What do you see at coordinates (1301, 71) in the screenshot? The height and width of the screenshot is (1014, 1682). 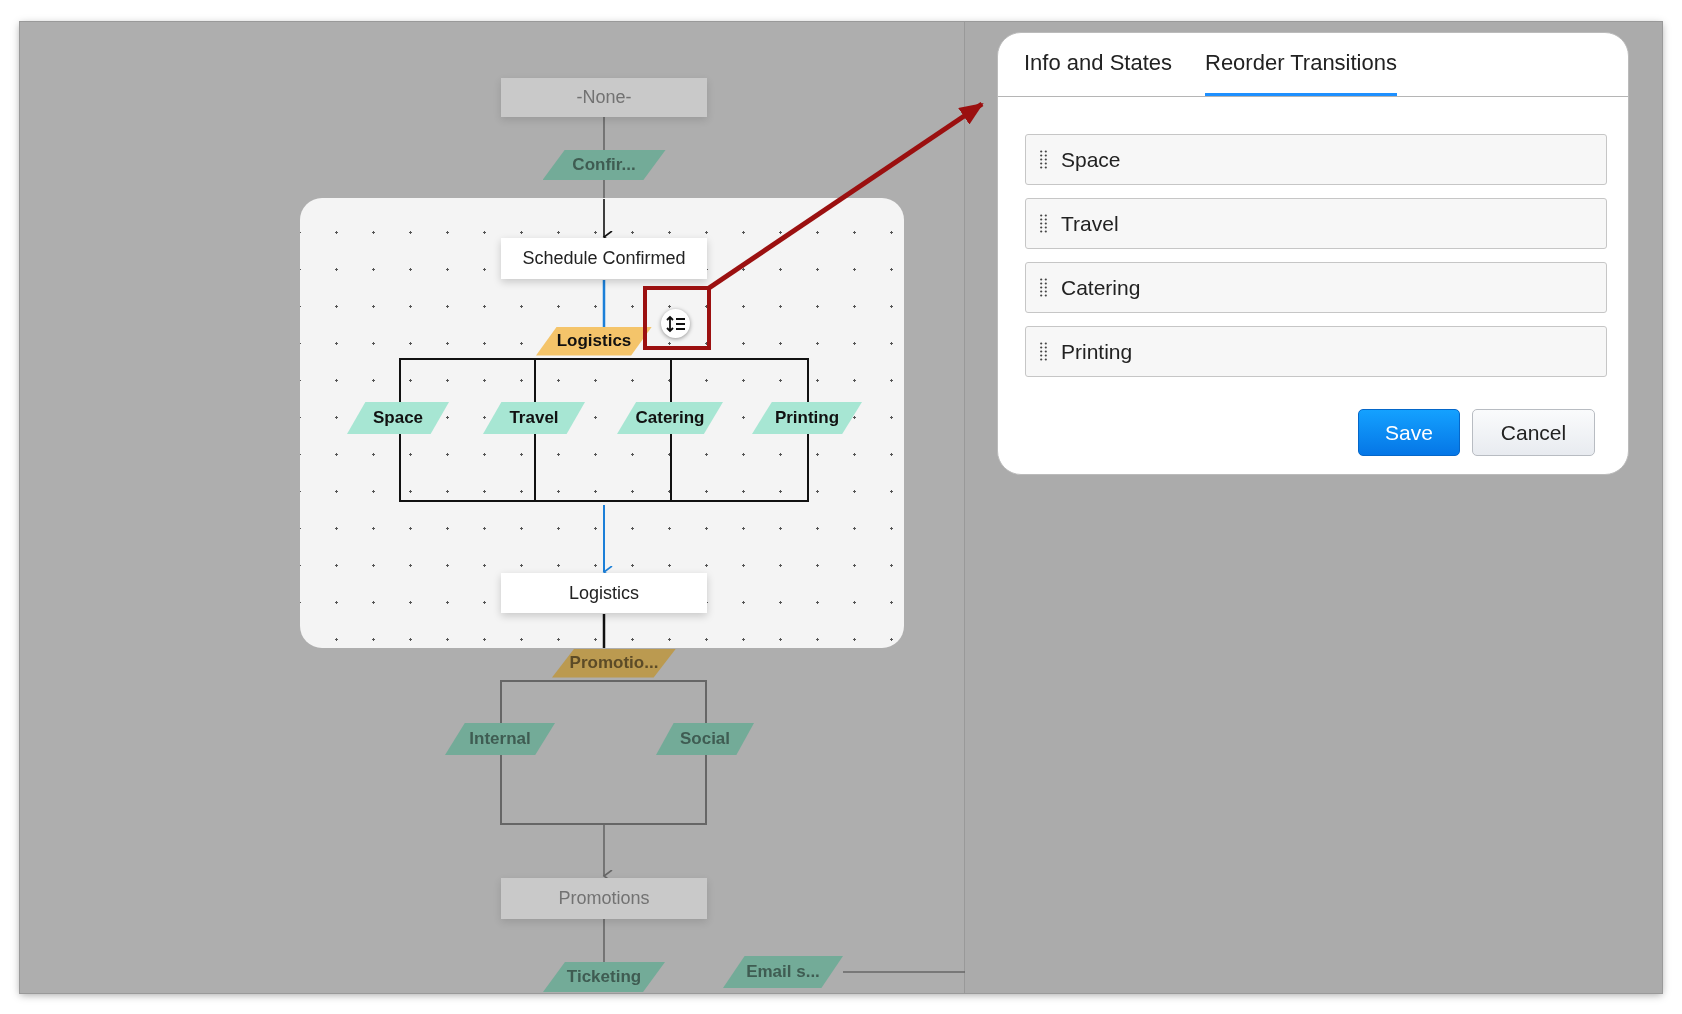 I see `tab: Reorder Transitions` at bounding box center [1301, 71].